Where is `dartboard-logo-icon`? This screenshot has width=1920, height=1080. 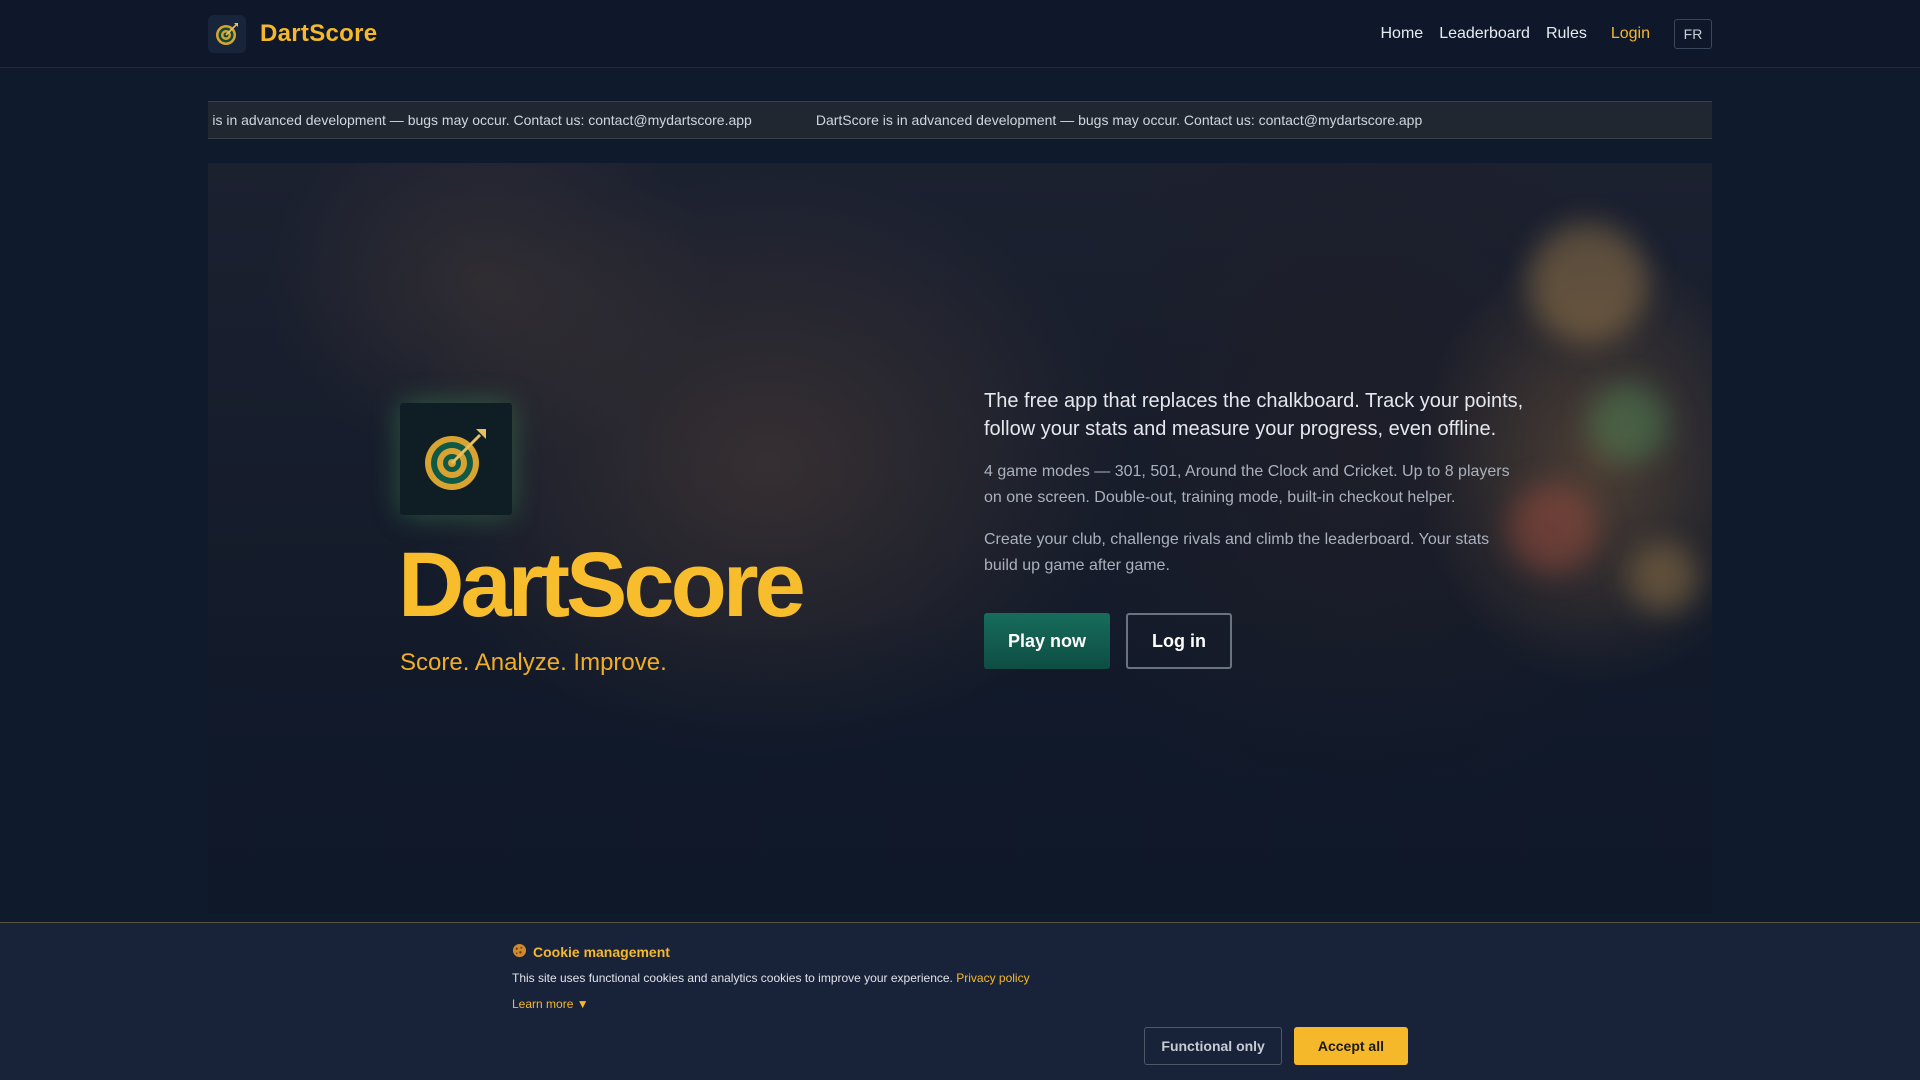 dartboard-logo-icon is located at coordinates (227, 34).